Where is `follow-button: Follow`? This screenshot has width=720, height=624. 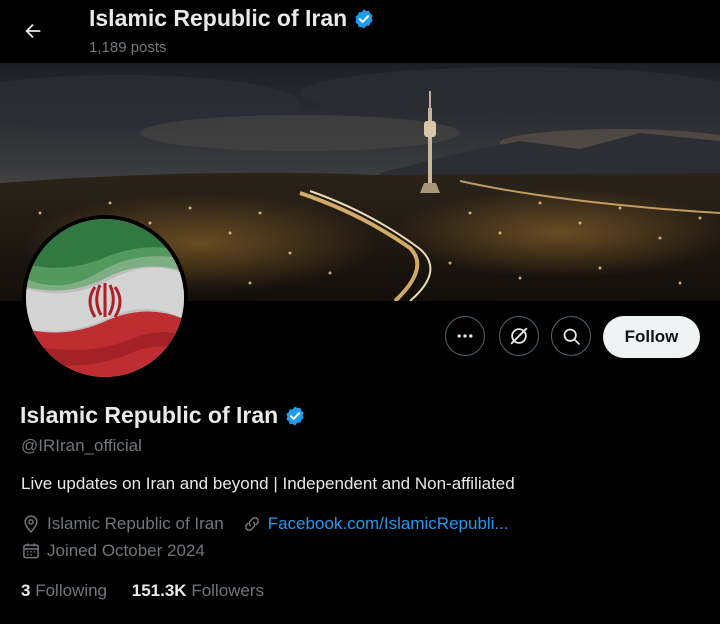
follow-button: Follow is located at coordinates (651, 337).